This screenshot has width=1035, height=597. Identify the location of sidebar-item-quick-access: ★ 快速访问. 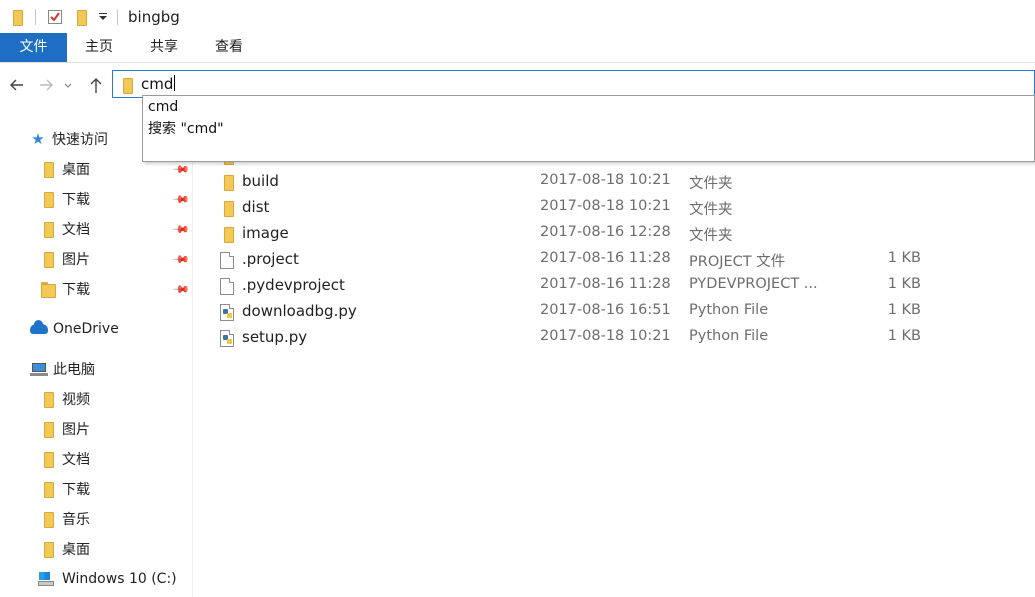
(69, 139).